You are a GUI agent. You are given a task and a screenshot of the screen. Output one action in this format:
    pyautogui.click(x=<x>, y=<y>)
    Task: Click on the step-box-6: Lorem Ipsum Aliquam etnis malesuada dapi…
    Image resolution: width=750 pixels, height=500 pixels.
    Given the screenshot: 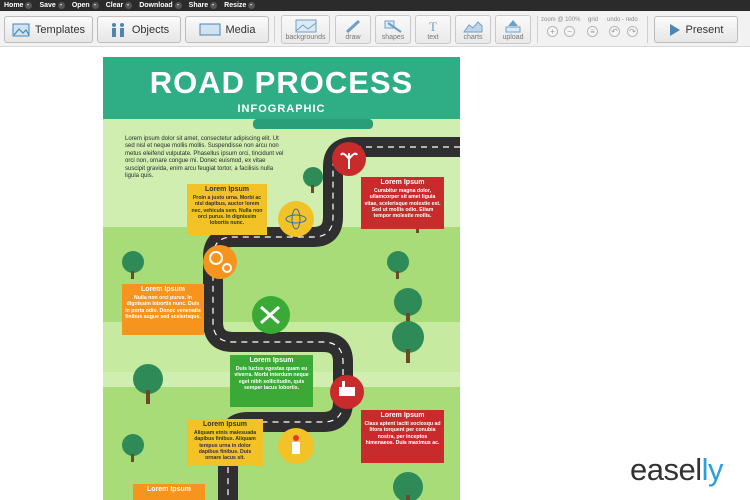 What is the action you would take?
    pyautogui.click(x=225, y=442)
    